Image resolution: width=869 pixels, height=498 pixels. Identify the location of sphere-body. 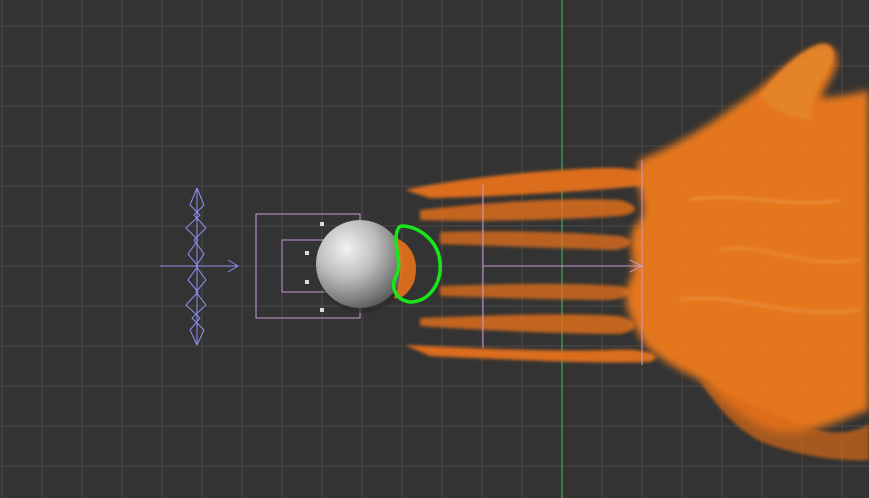
(360, 264).